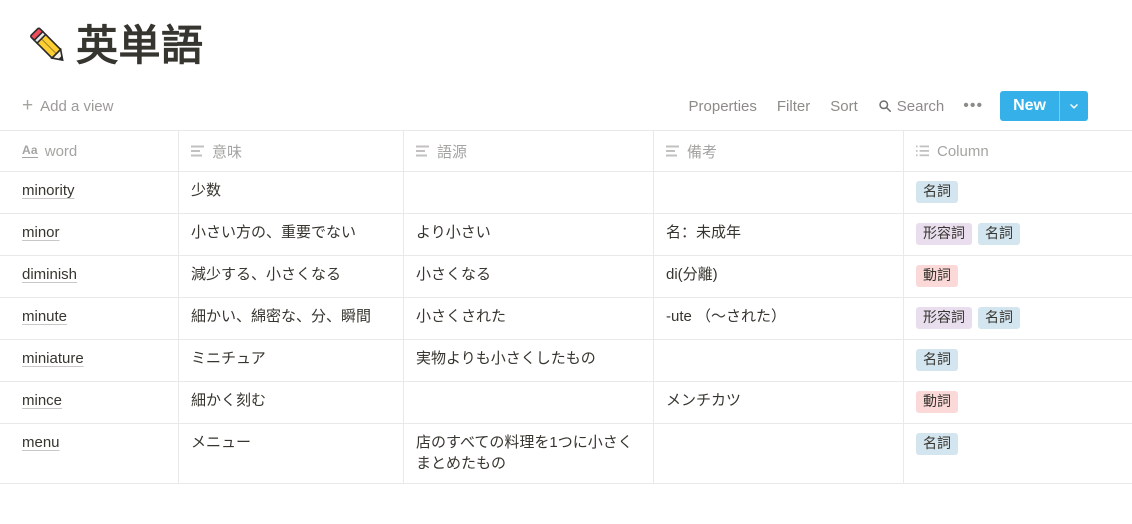  Describe the element at coordinates (89, 151) in the screenshot. I see `column-header-word: Aa word` at that location.